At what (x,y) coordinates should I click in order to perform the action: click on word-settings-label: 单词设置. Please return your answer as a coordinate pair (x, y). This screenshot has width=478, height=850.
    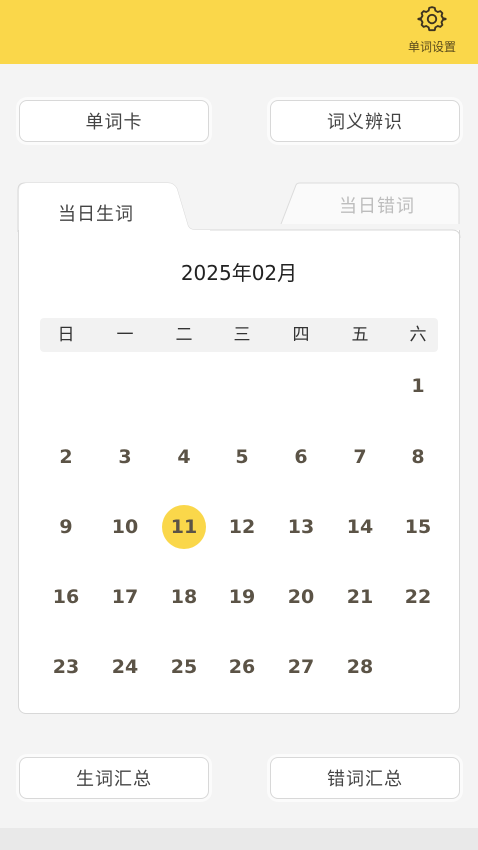
    Looking at the image, I should click on (431, 47).